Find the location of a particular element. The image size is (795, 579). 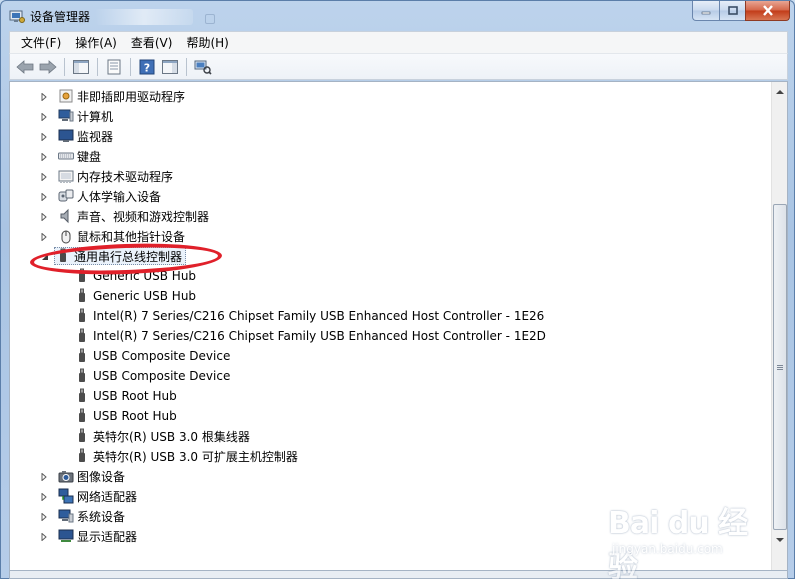

tree-category: 人体学输入设备 is located at coordinates (100, 196).